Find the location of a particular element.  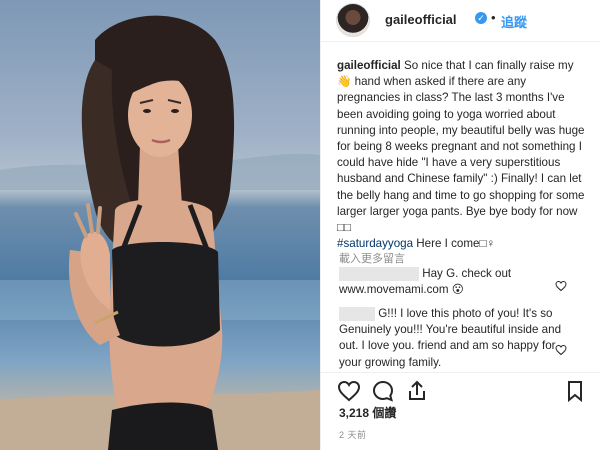

avatar is located at coordinates (353, 20).